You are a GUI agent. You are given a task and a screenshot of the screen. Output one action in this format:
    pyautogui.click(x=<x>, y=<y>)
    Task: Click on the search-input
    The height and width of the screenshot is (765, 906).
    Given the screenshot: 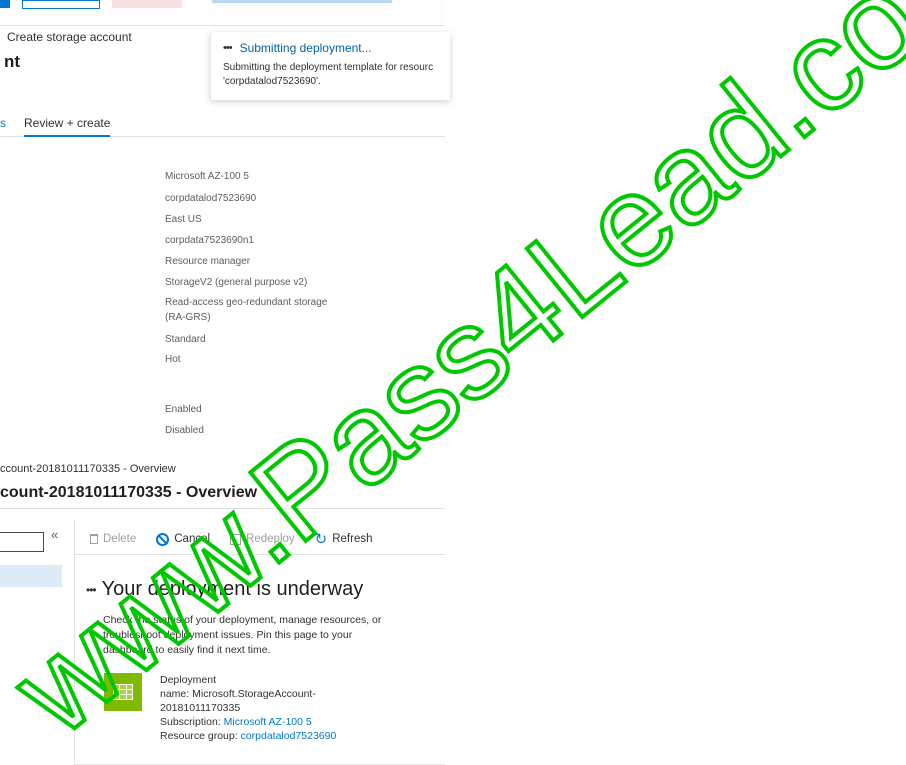 What is the action you would take?
    pyautogui.click(x=22, y=542)
    